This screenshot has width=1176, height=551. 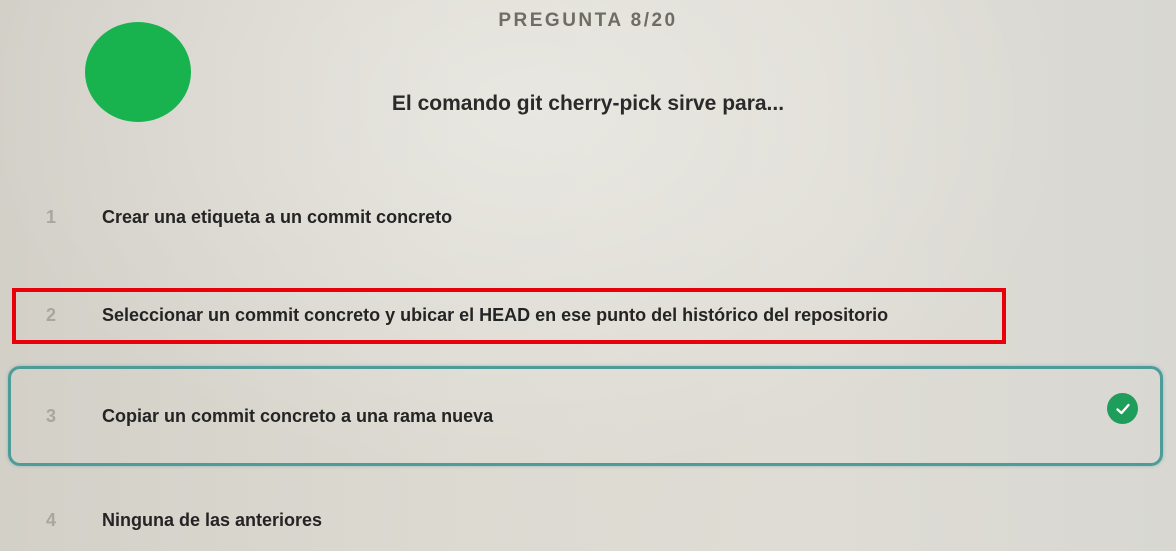 I want to click on option-label: Ninguna de las anteriores, so click(x=212, y=519).